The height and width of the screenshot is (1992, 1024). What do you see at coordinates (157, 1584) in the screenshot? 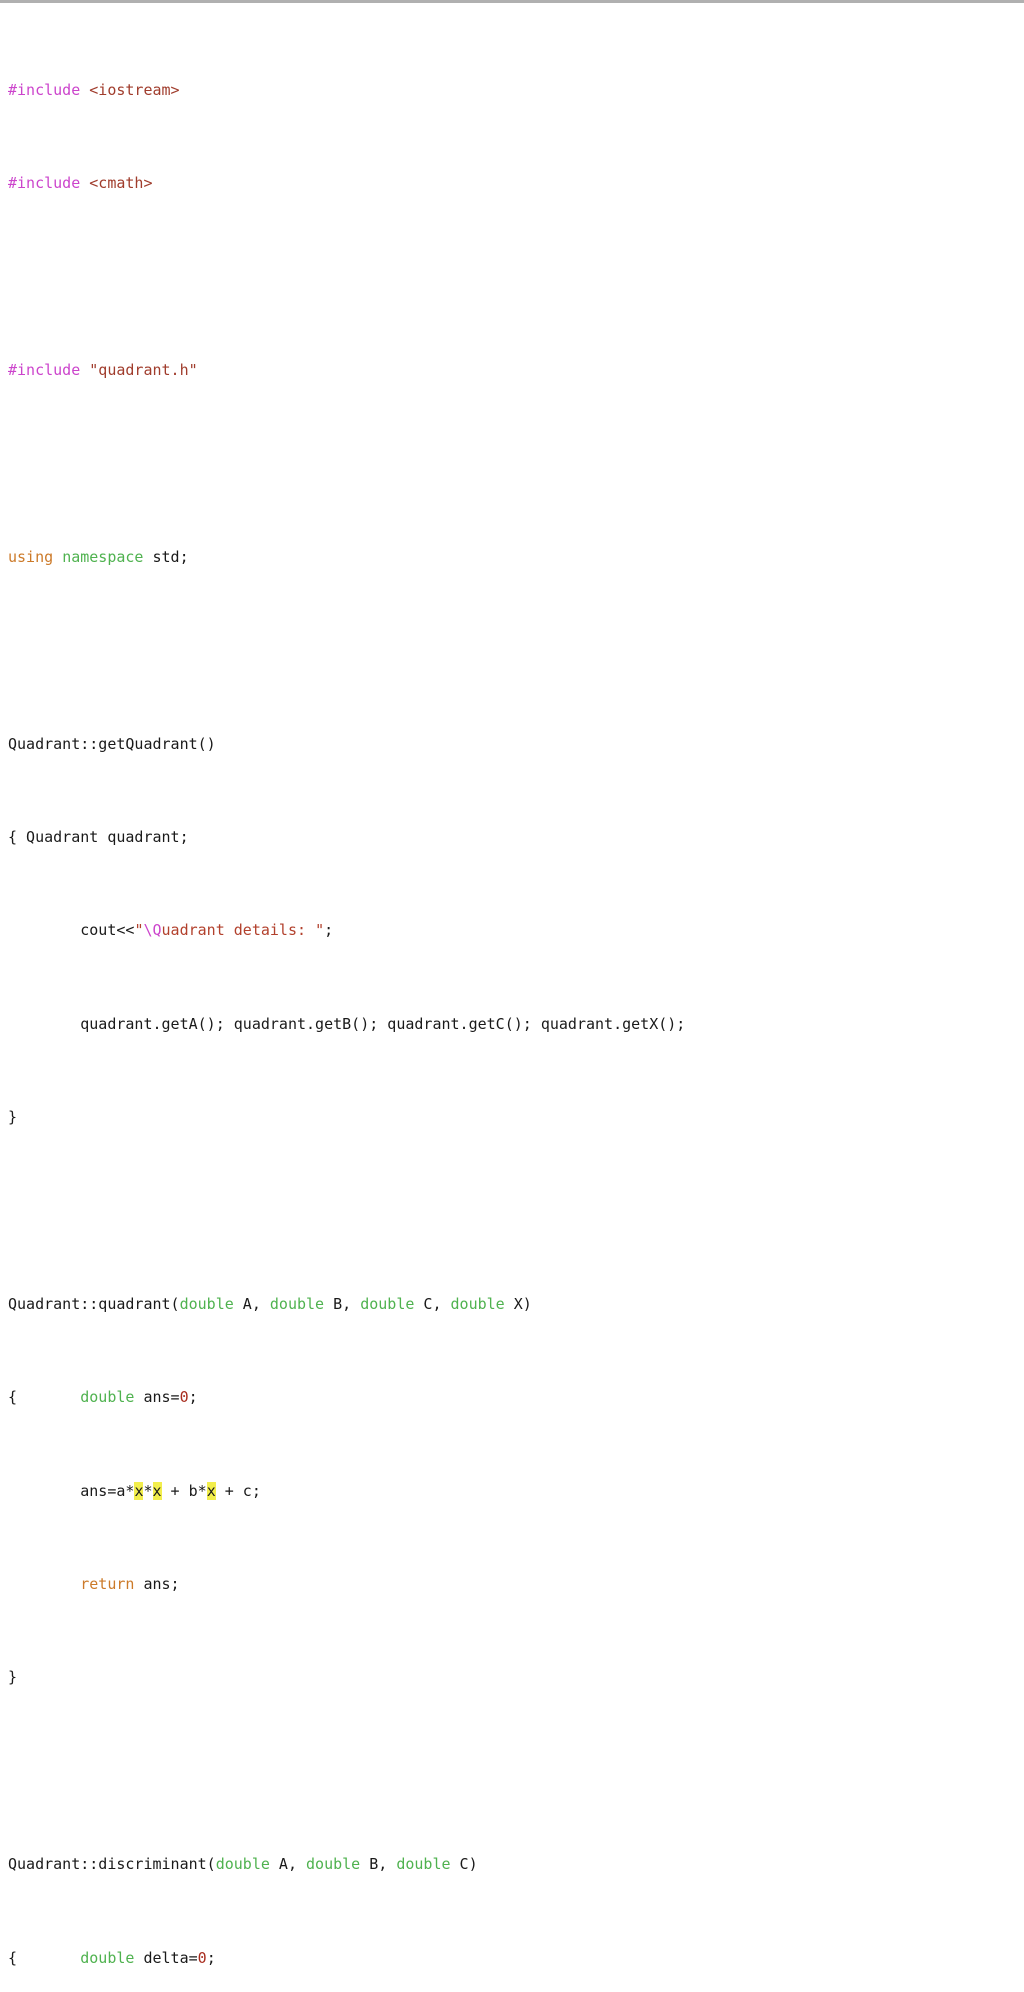
I see `return-value: ans;` at bounding box center [157, 1584].